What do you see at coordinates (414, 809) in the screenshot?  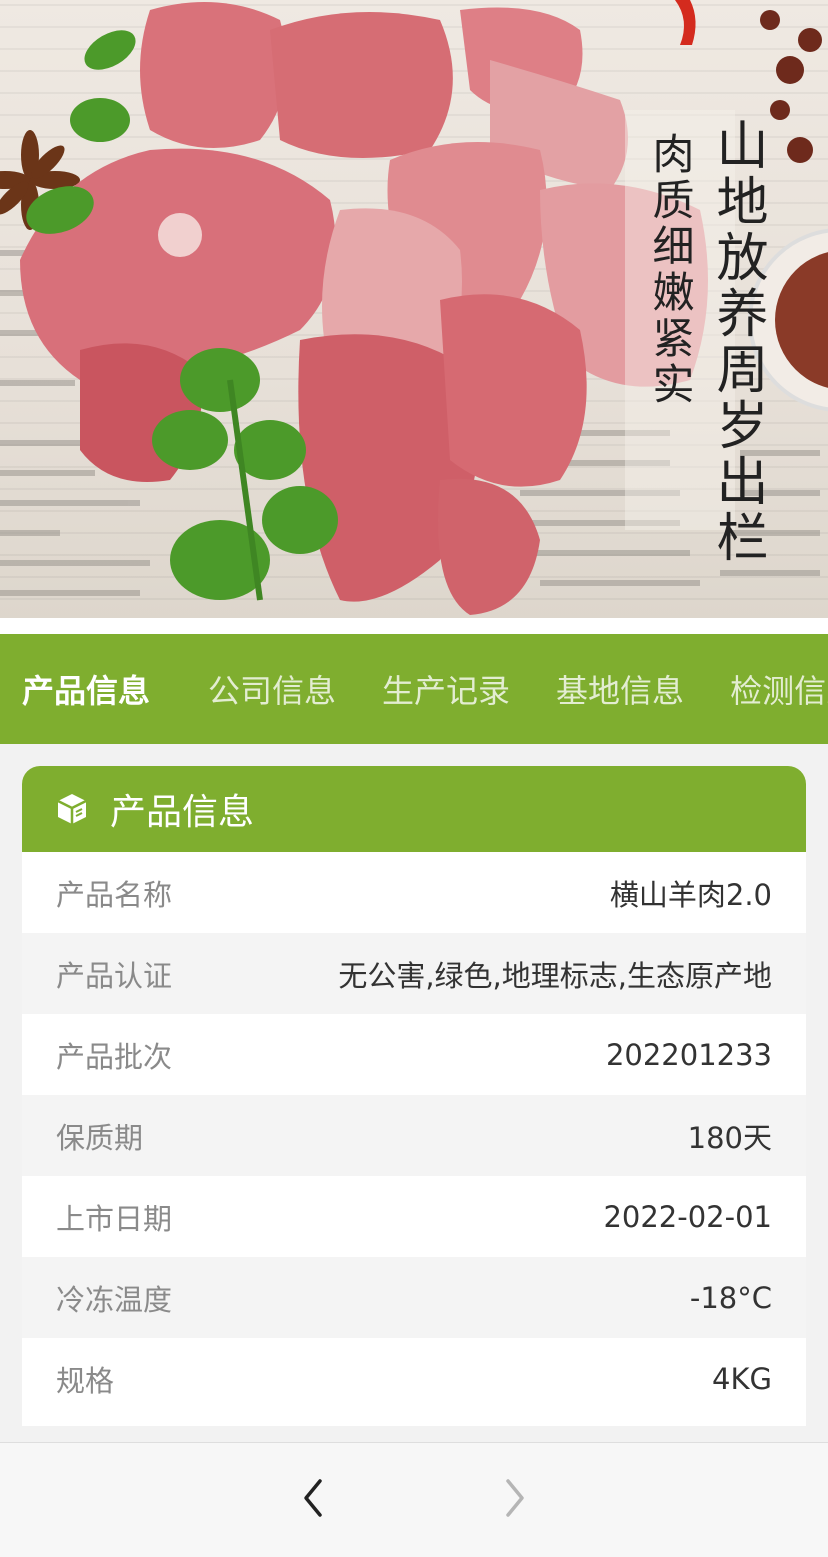 I see `card-header: 产品信息` at bounding box center [414, 809].